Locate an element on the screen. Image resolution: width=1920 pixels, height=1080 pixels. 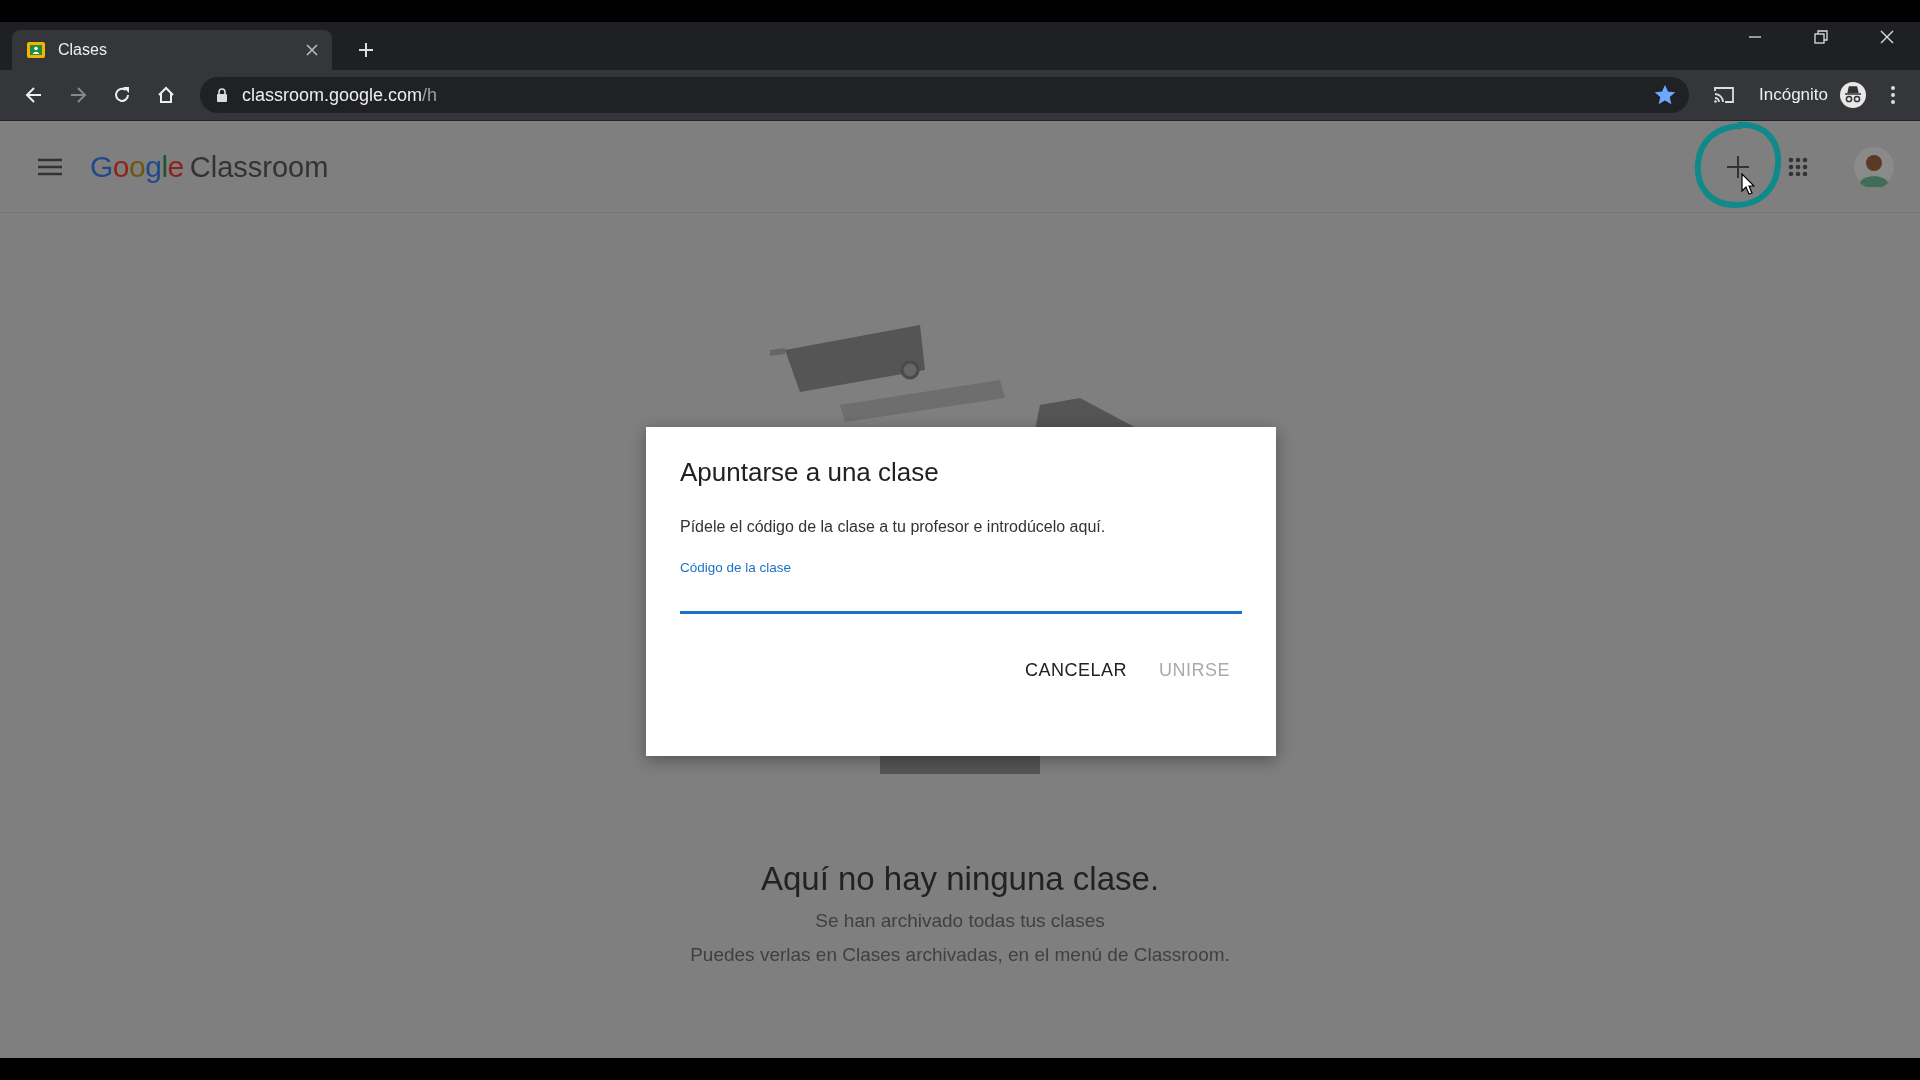
home-icon is located at coordinates (166, 95).